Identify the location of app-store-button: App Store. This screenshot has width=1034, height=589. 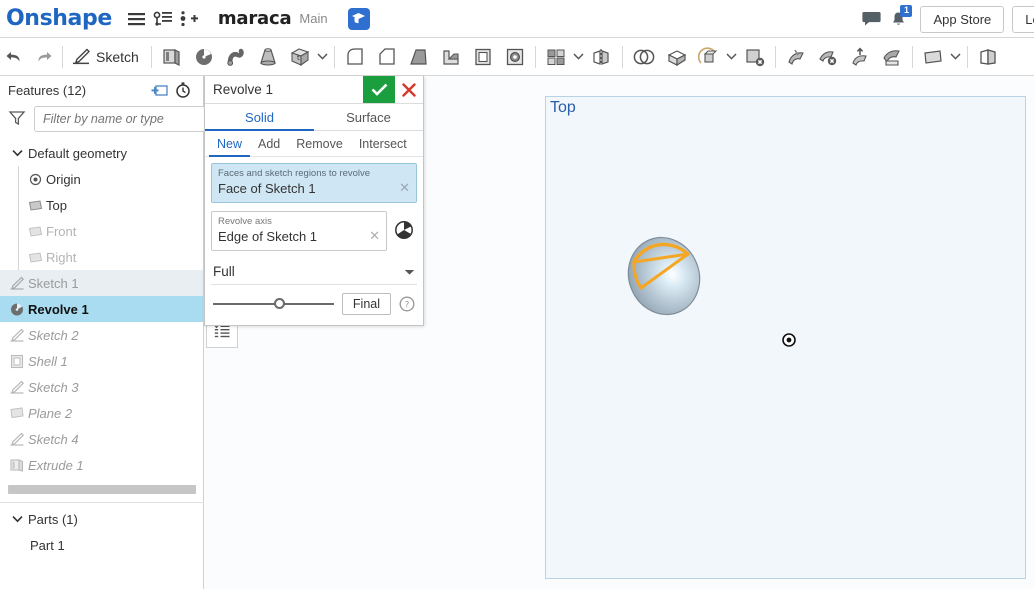
(962, 19).